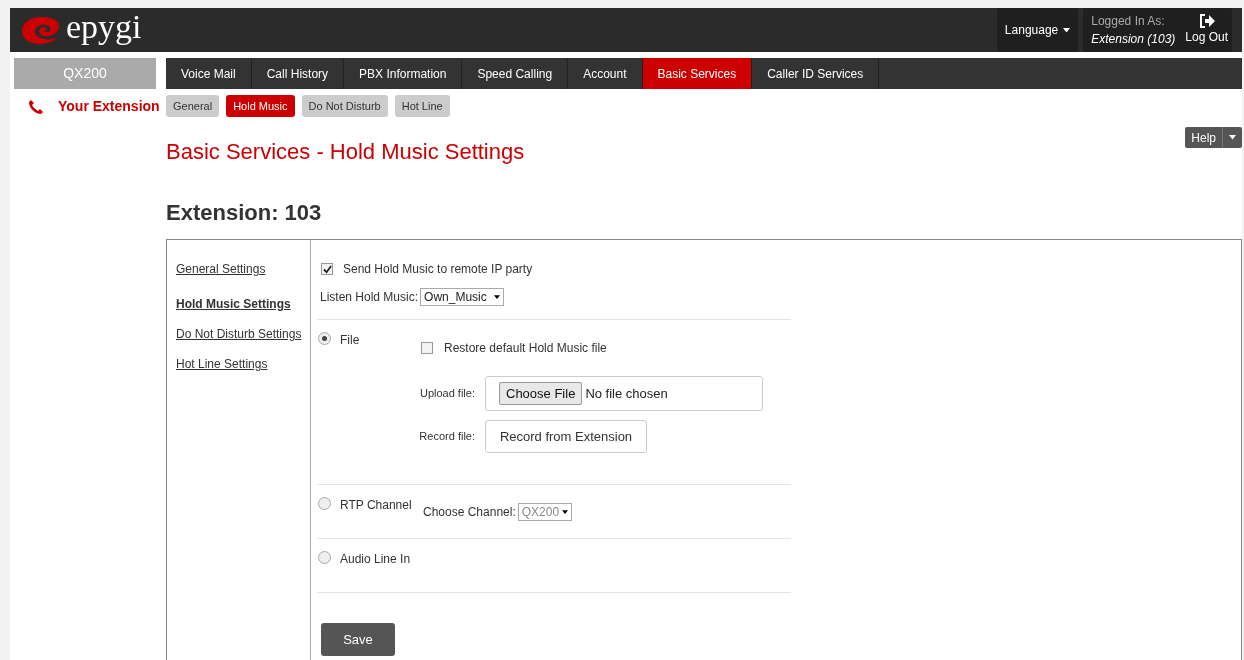  What do you see at coordinates (109, 106) in the screenshot?
I see `your-extension-label: Your Extension` at bounding box center [109, 106].